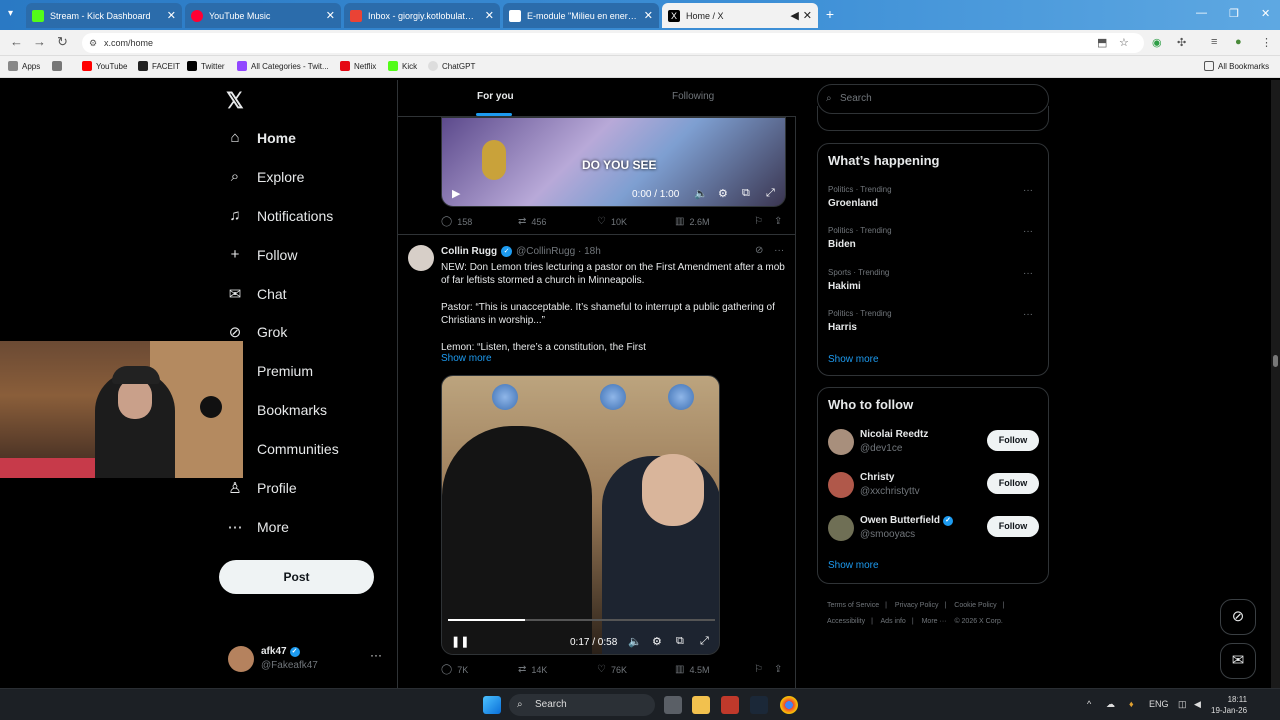 This screenshot has width=1280, height=720. I want to click on reply-button: ◯ 158, so click(456, 221).